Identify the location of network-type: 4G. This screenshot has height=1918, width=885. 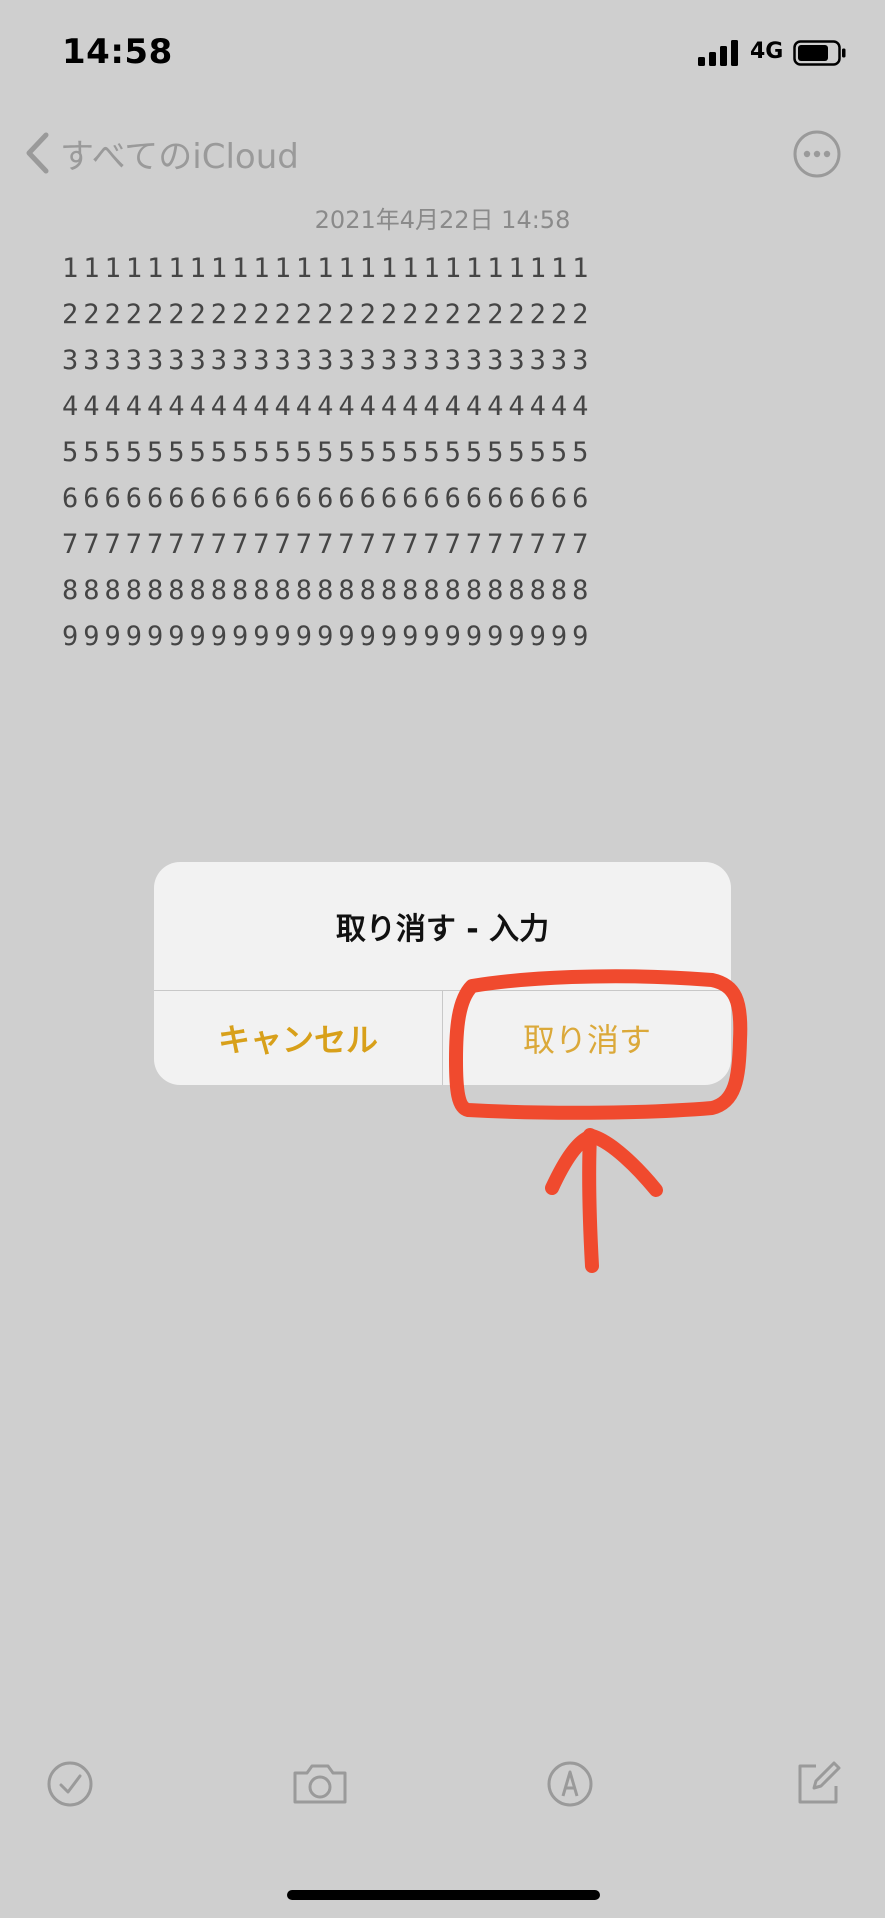
(767, 51).